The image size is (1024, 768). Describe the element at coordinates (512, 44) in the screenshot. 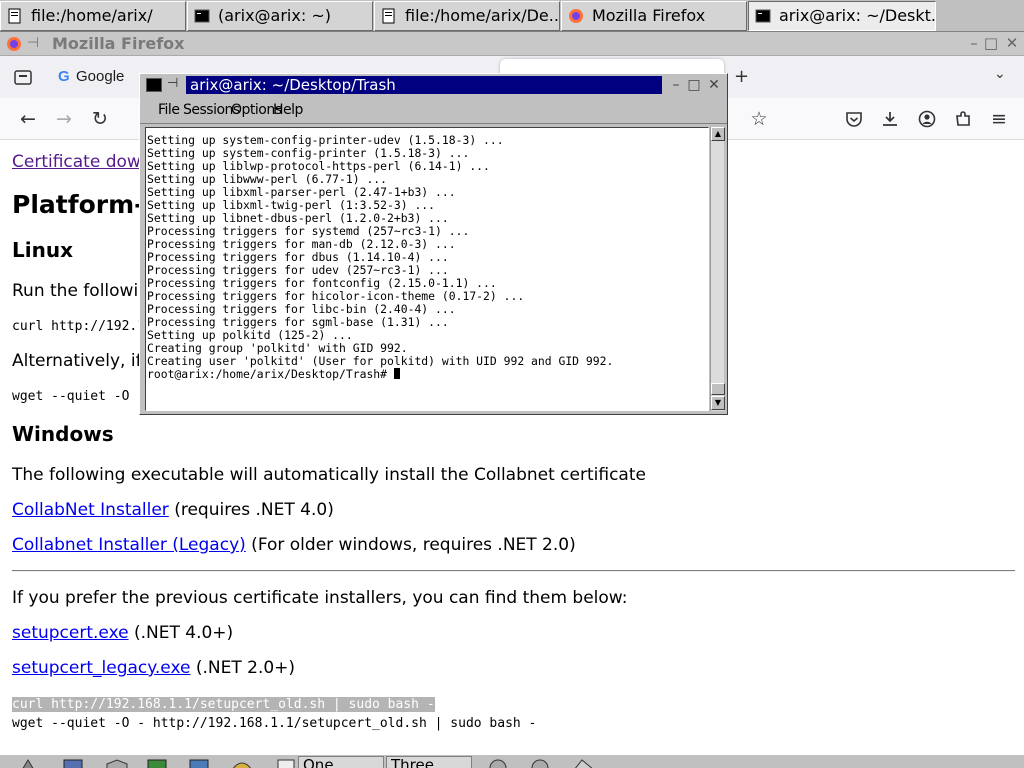

I see `firefox-titlebar: ⊣ Mozilla Firefox – □ ✕` at that location.